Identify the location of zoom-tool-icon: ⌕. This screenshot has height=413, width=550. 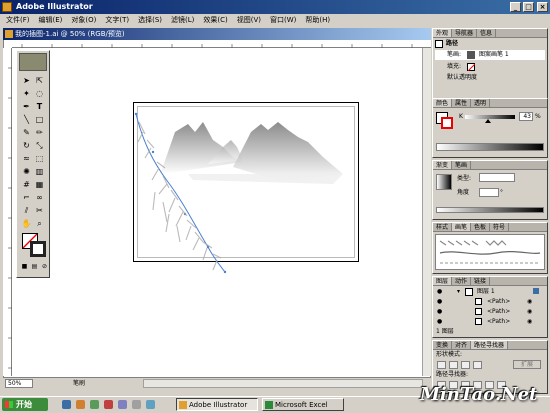
(39, 223).